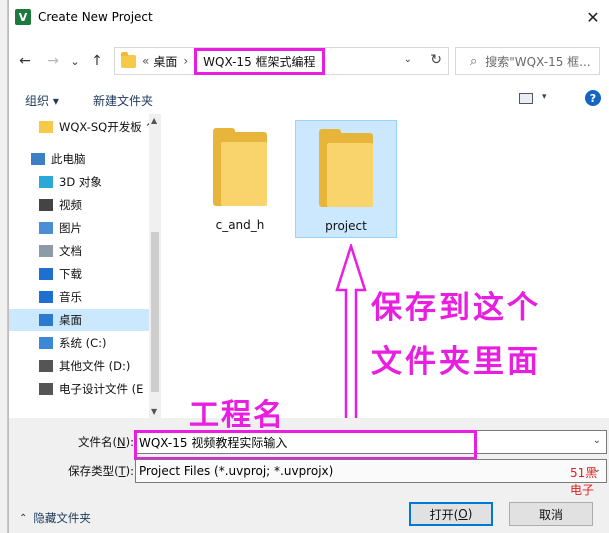 Image resolution: width=609 pixels, height=533 pixels. I want to click on navigation-scrollbar: ▲ ▼, so click(155, 266).